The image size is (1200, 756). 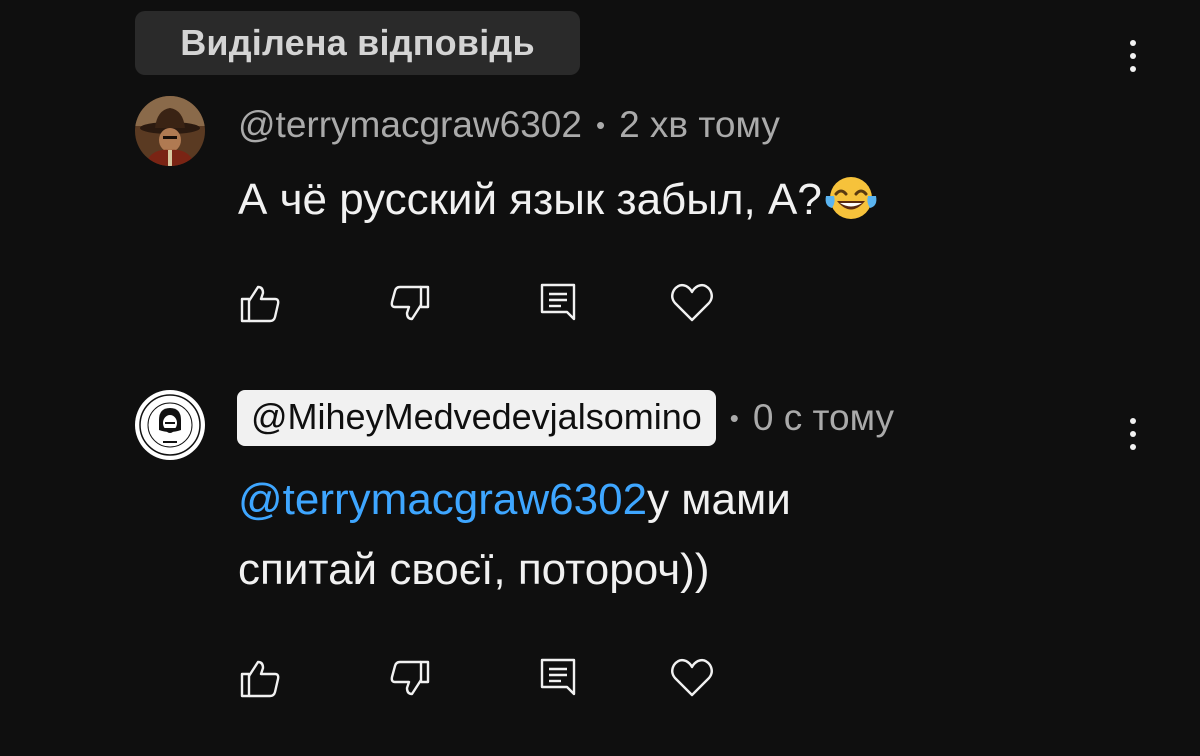 I want to click on comment-author: @terrymacgraw6302, so click(x=410, y=125).